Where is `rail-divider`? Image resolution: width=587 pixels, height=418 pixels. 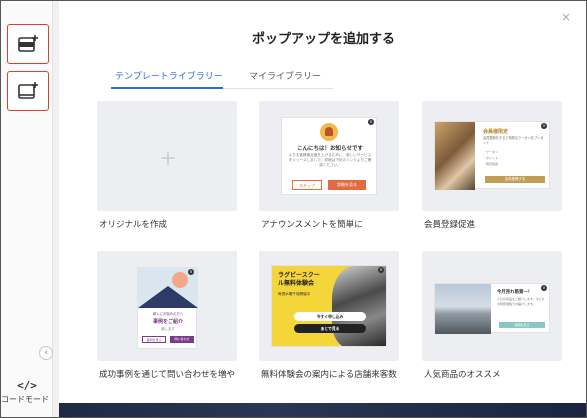
rail-divider is located at coordinates (56, 209).